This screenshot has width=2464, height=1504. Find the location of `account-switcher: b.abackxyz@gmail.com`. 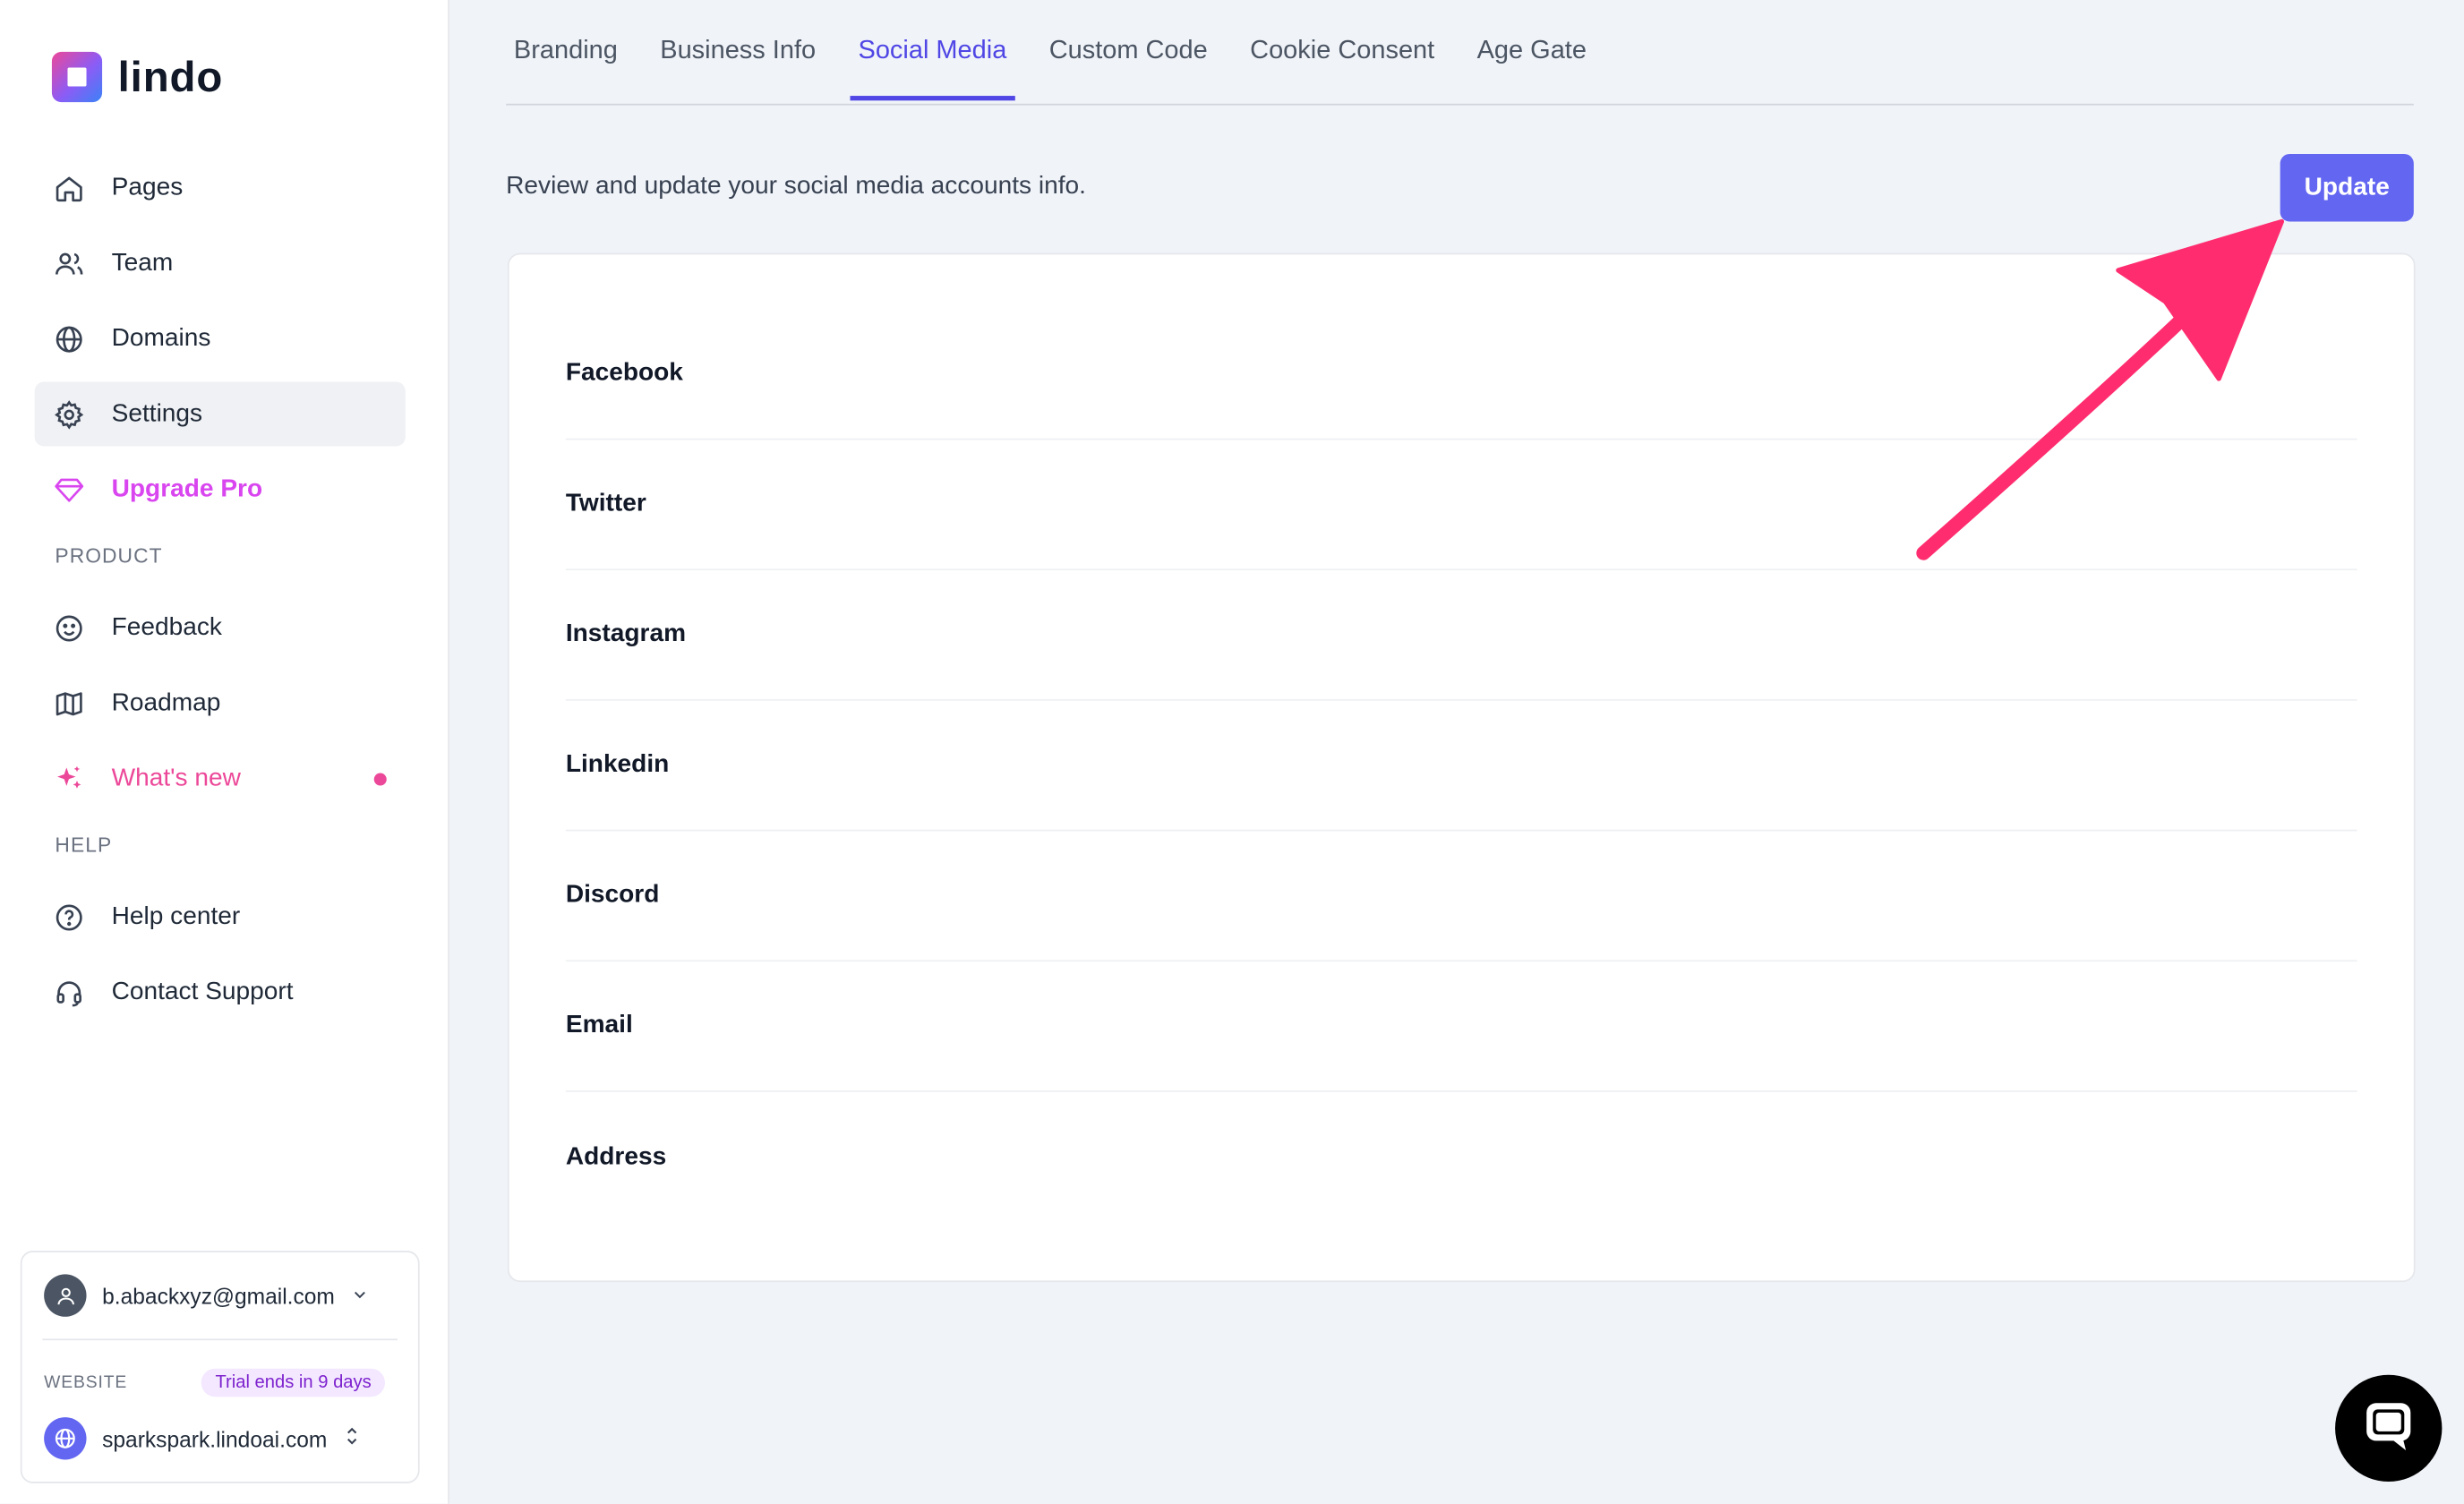

account-switcher: b.abackxyz@gmail.com is located at coordinates (206, 1295).